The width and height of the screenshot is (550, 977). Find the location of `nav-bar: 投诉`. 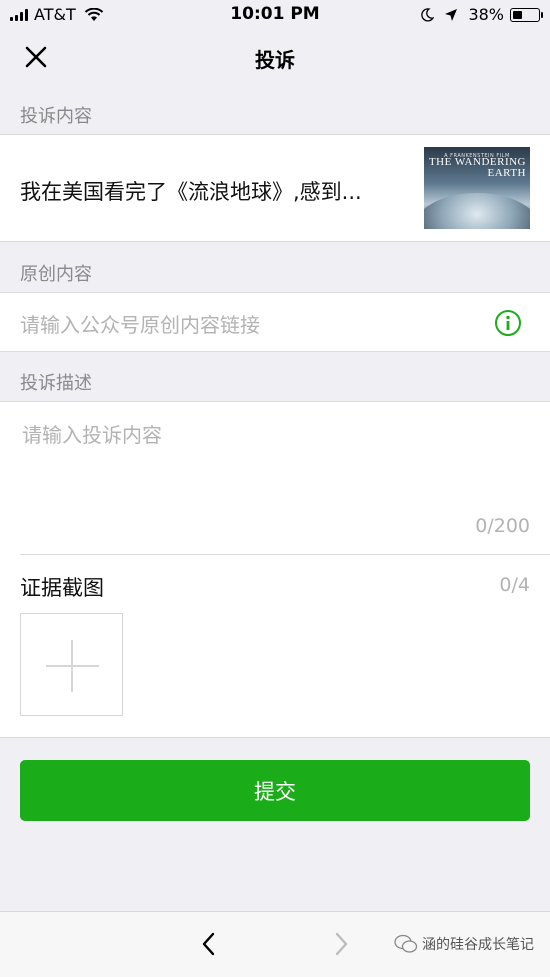

nav-bar: 投诉 is located at coordinates (275, 56).